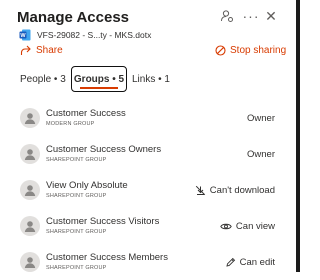 Image resolution: width=320 pixels, height=280 pixels. Describe the element at coordinates (104, 149) in the screenshot. I see `group-name: Customer Success Owners` at that location.